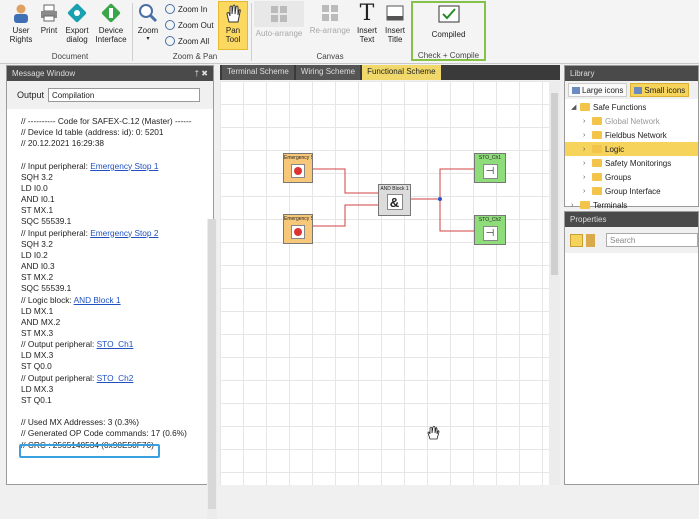 Image resolution: width=699 pixels, height=519 pixels. What do you see at coordinates (576, 240) in the screenshot?
I see `categorized-icon` at bounding box center [576, 240].